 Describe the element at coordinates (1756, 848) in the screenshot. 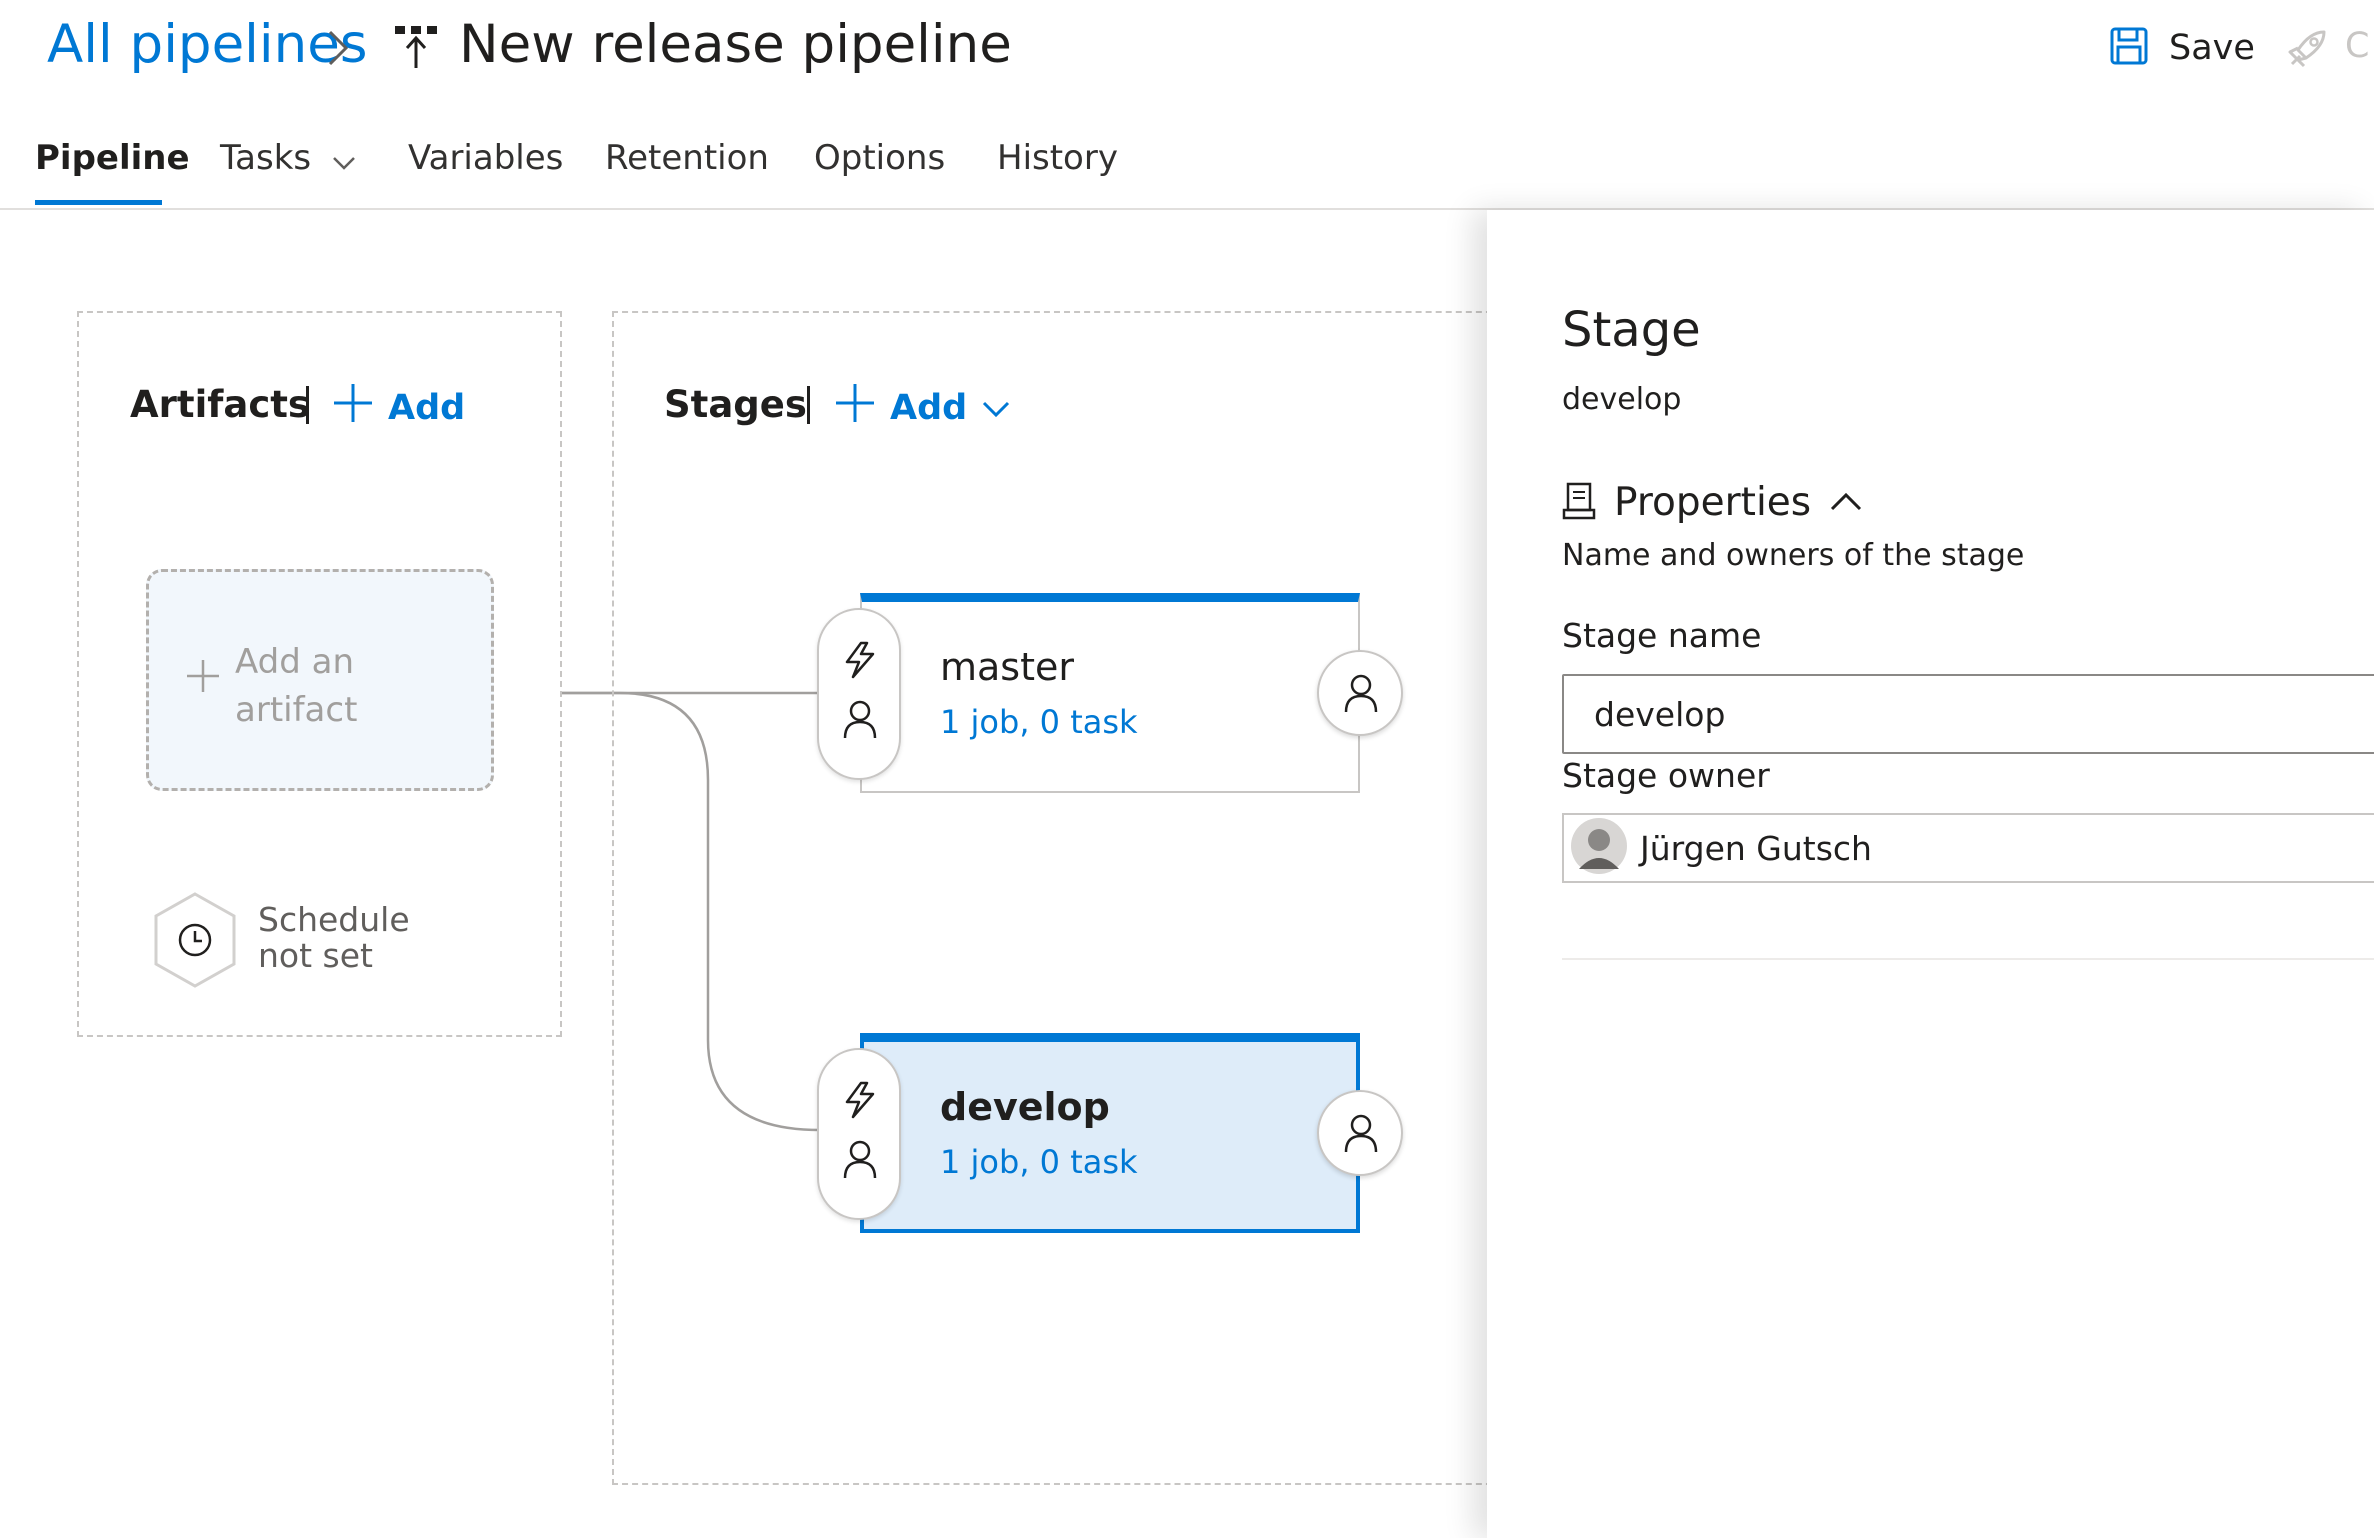

I see `stage-owner-name: Jürgen Gutsch` at that location.